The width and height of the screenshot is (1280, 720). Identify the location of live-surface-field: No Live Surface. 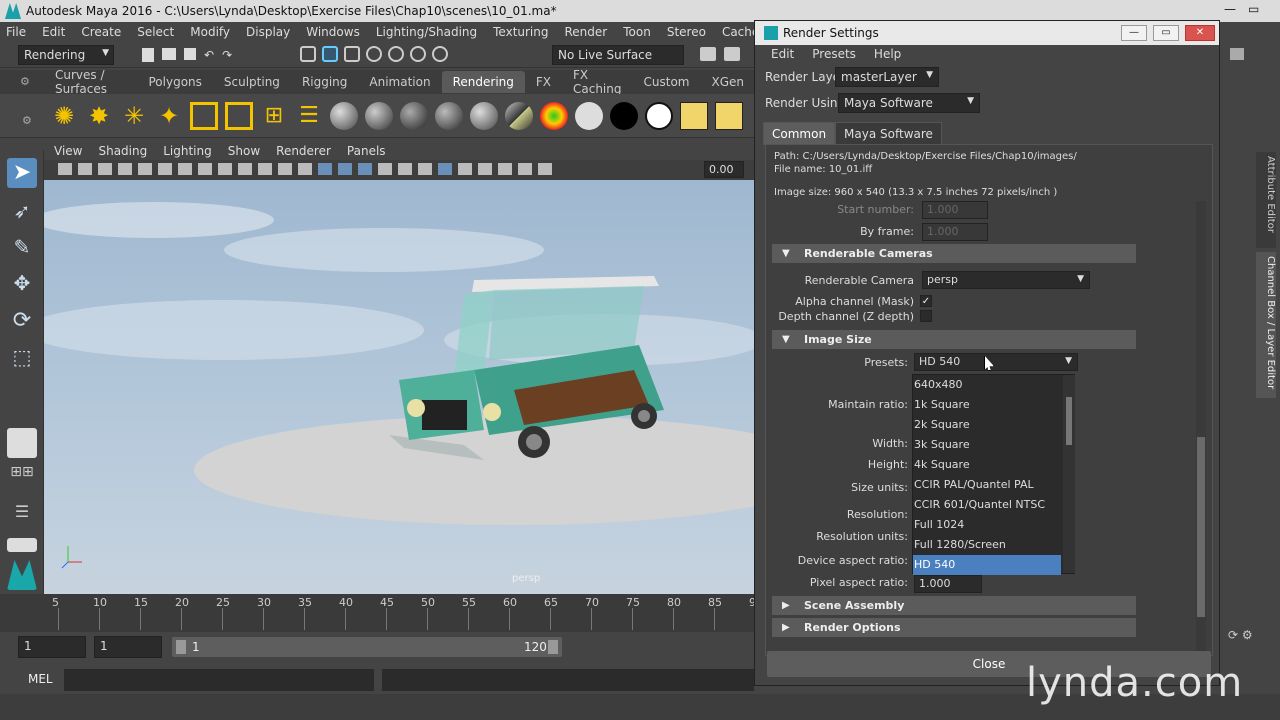
(618, 55).